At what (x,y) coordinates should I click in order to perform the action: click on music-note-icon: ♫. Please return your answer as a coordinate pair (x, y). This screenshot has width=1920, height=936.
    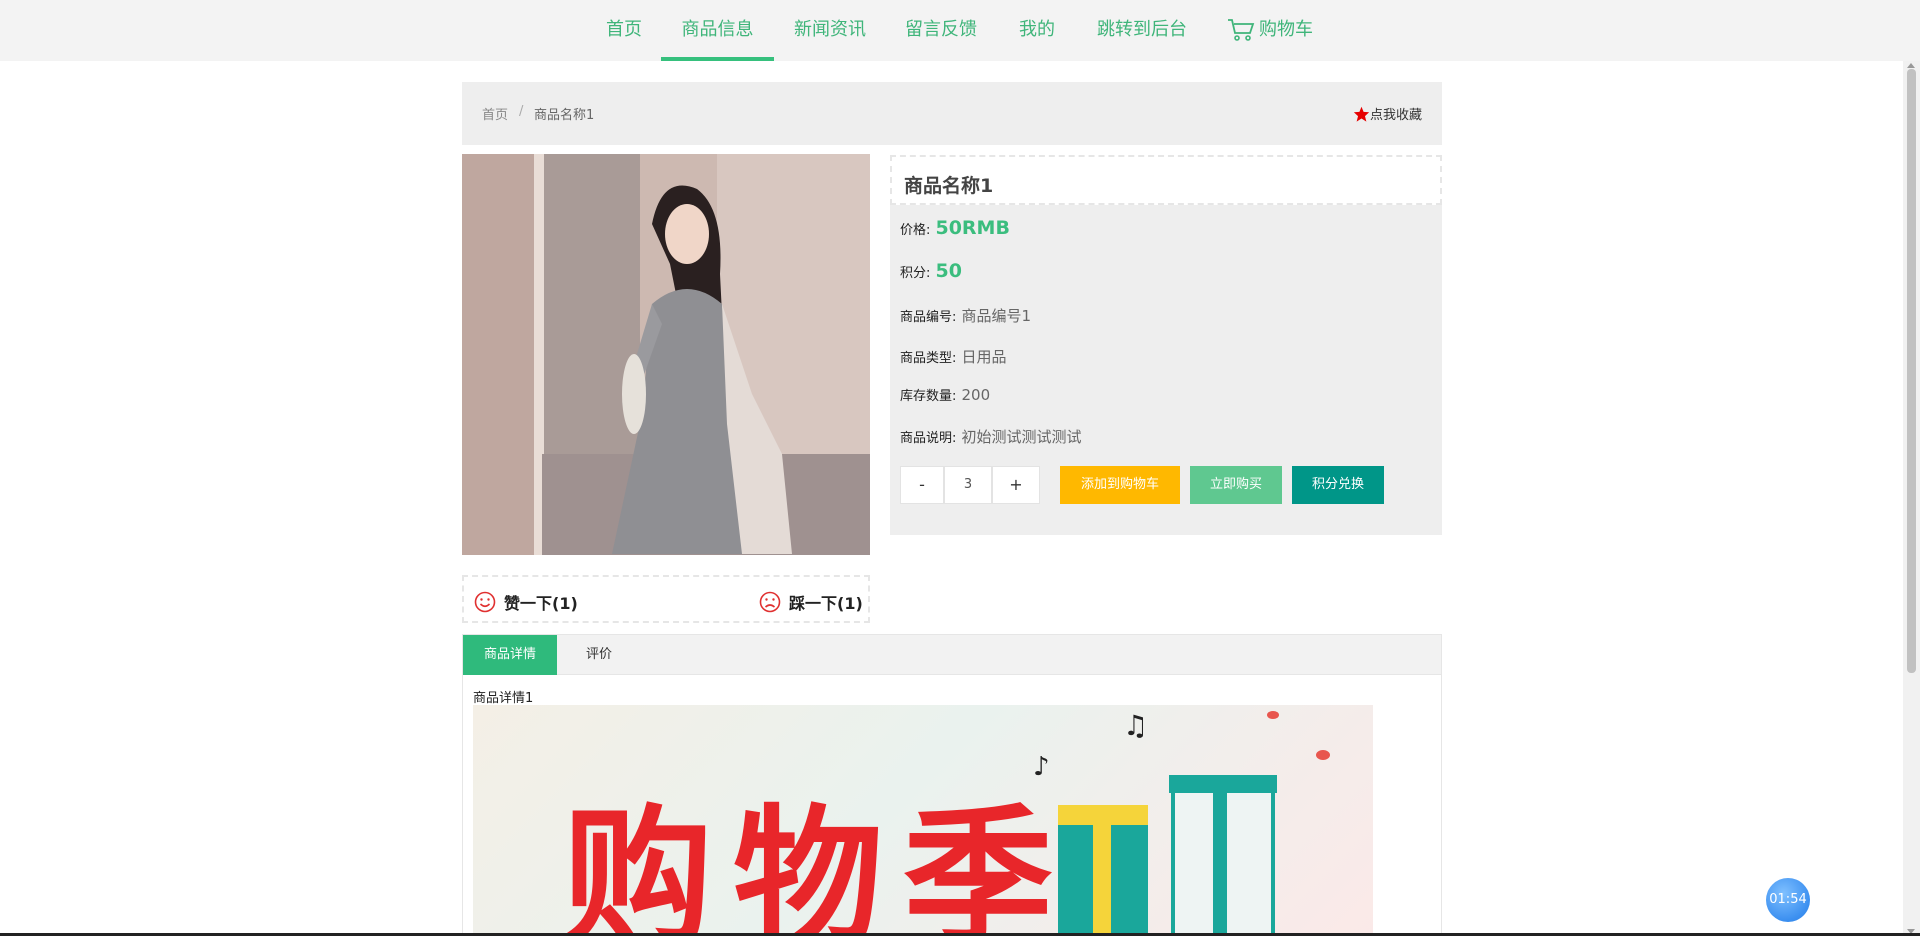
    Looking at the image, I should click on (1135, 725).